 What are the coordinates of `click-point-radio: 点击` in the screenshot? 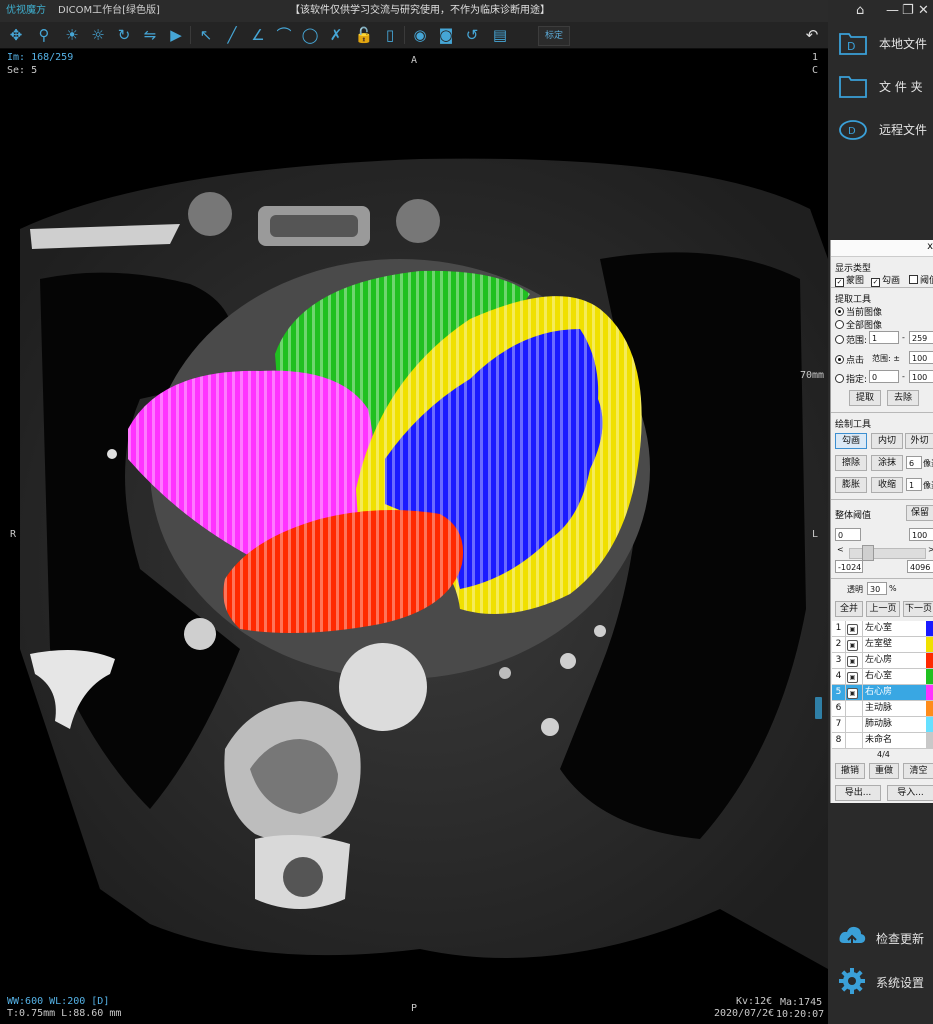 It's located at (849, 359).